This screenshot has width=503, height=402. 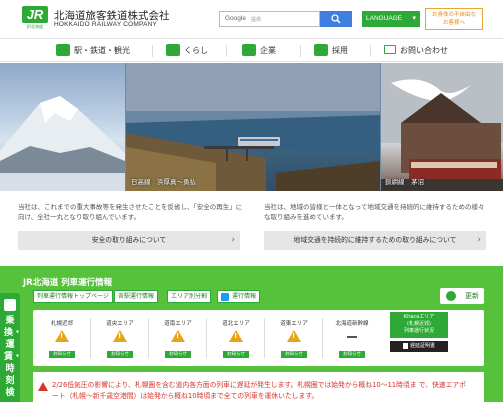 I want to click on twitter-icon, so click(x=225, y=297).